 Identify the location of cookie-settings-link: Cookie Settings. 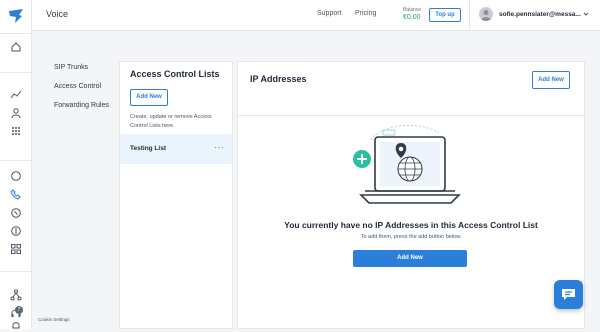
(54, 319).